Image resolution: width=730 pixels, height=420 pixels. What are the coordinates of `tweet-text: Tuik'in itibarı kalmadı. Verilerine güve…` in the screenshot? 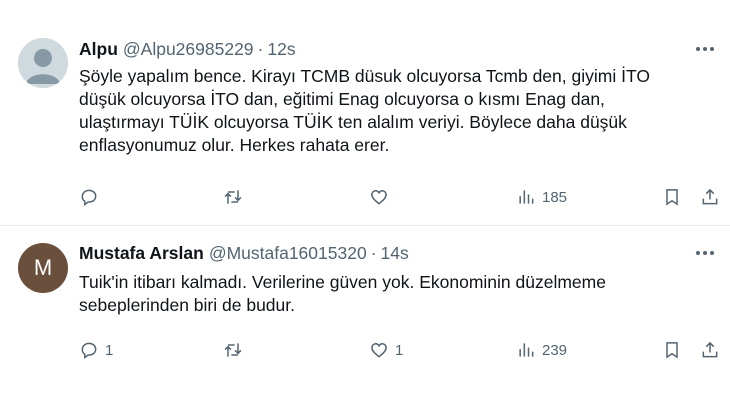 It's located at (399, 294).